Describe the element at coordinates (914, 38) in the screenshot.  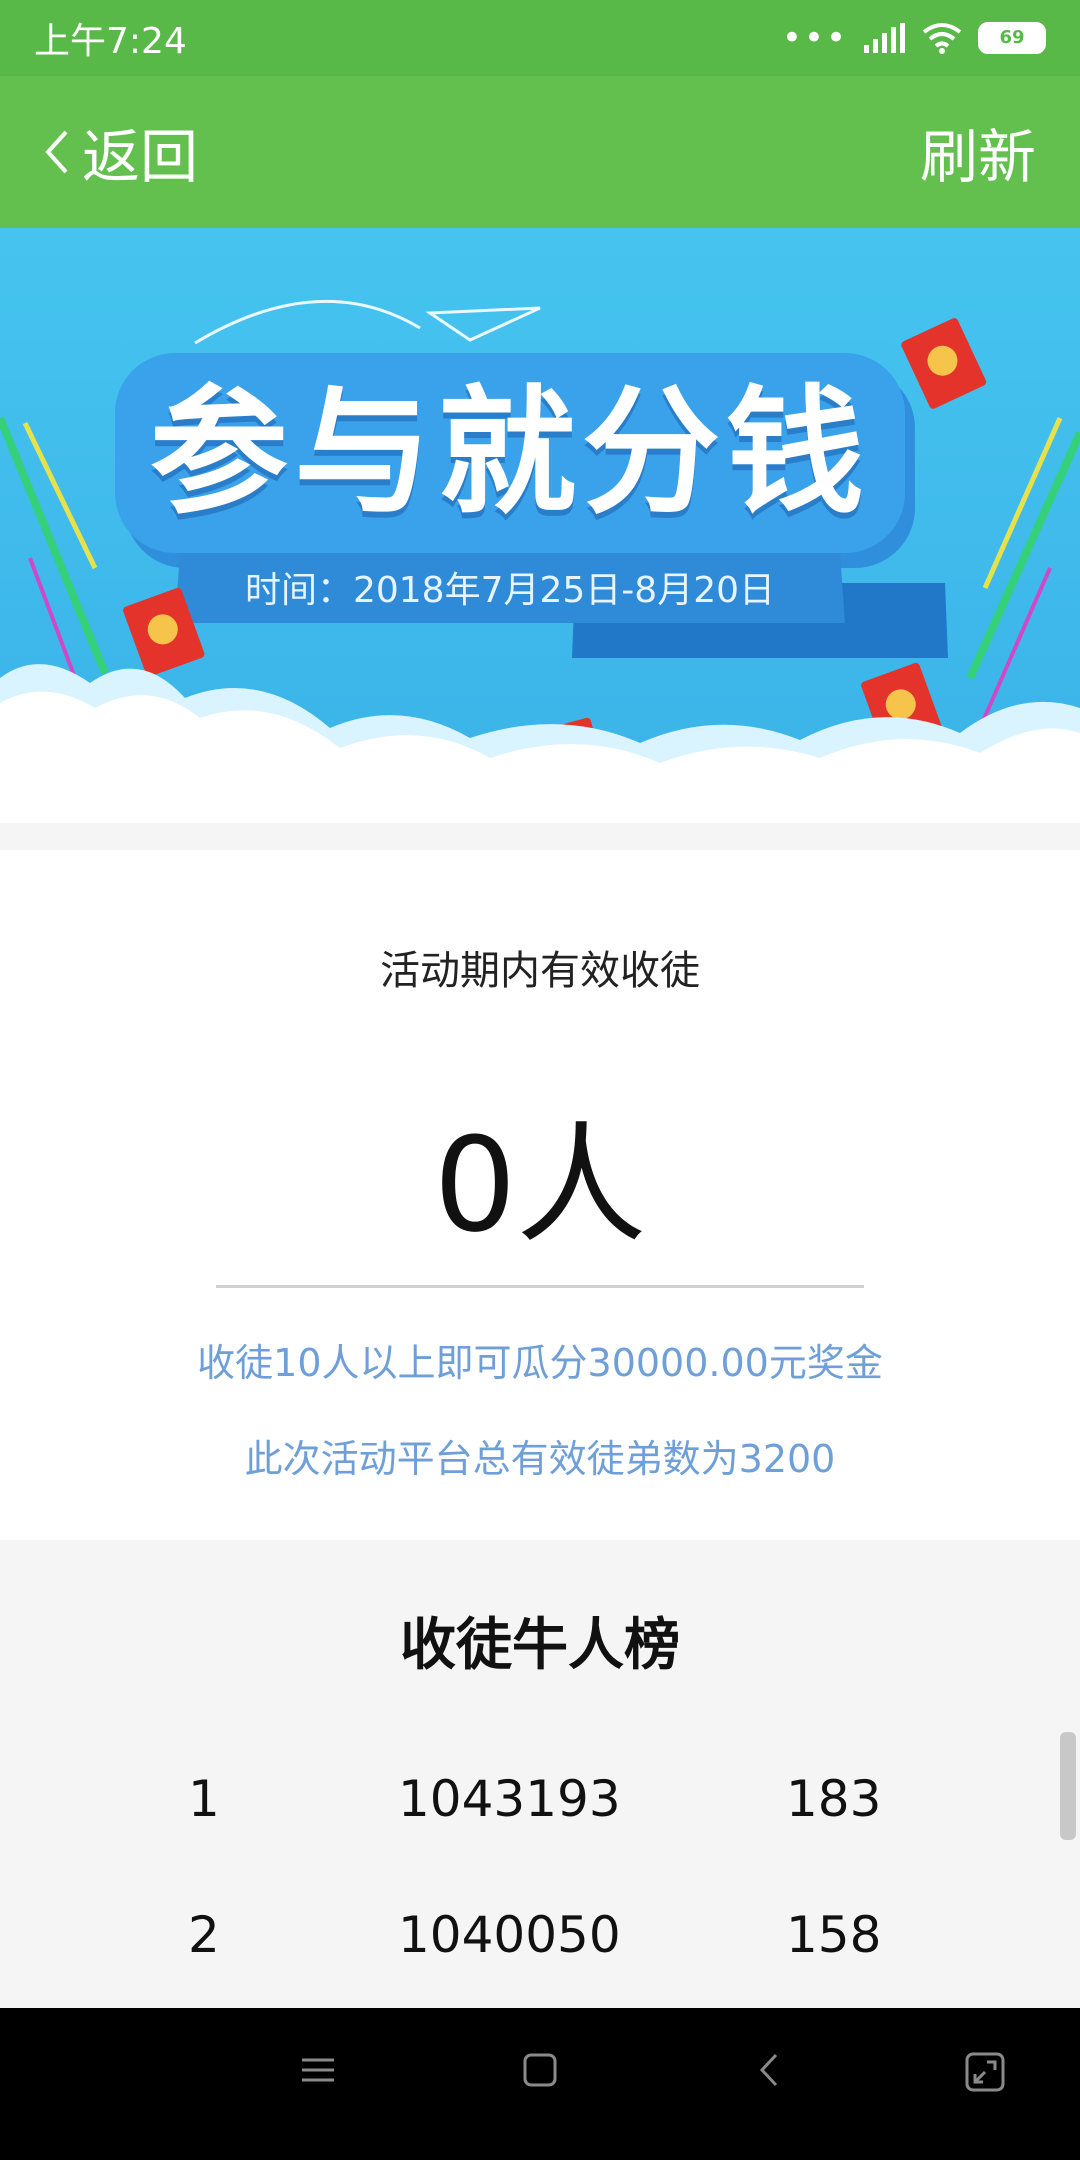
I see `status-icons: ••• 69` at that location.